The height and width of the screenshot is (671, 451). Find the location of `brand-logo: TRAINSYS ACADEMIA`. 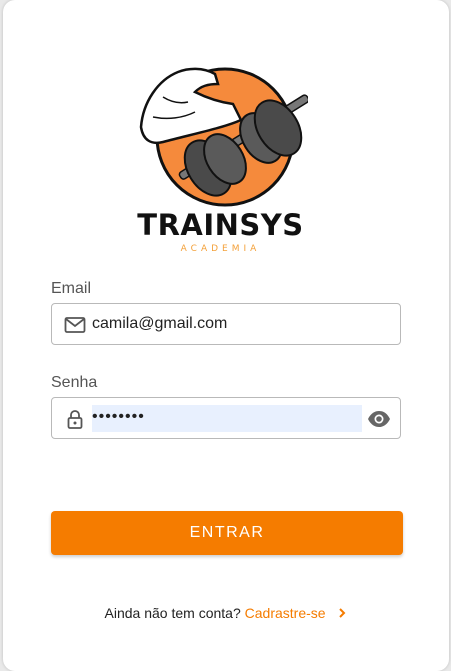

brand-logo: TRAINSYS ACADEMIA is located at coordinates (221, 162).